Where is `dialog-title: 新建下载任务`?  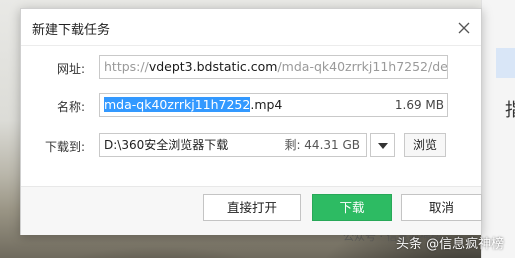 dialog-title: 新建下载任务 is located at coordinates (71, 30).